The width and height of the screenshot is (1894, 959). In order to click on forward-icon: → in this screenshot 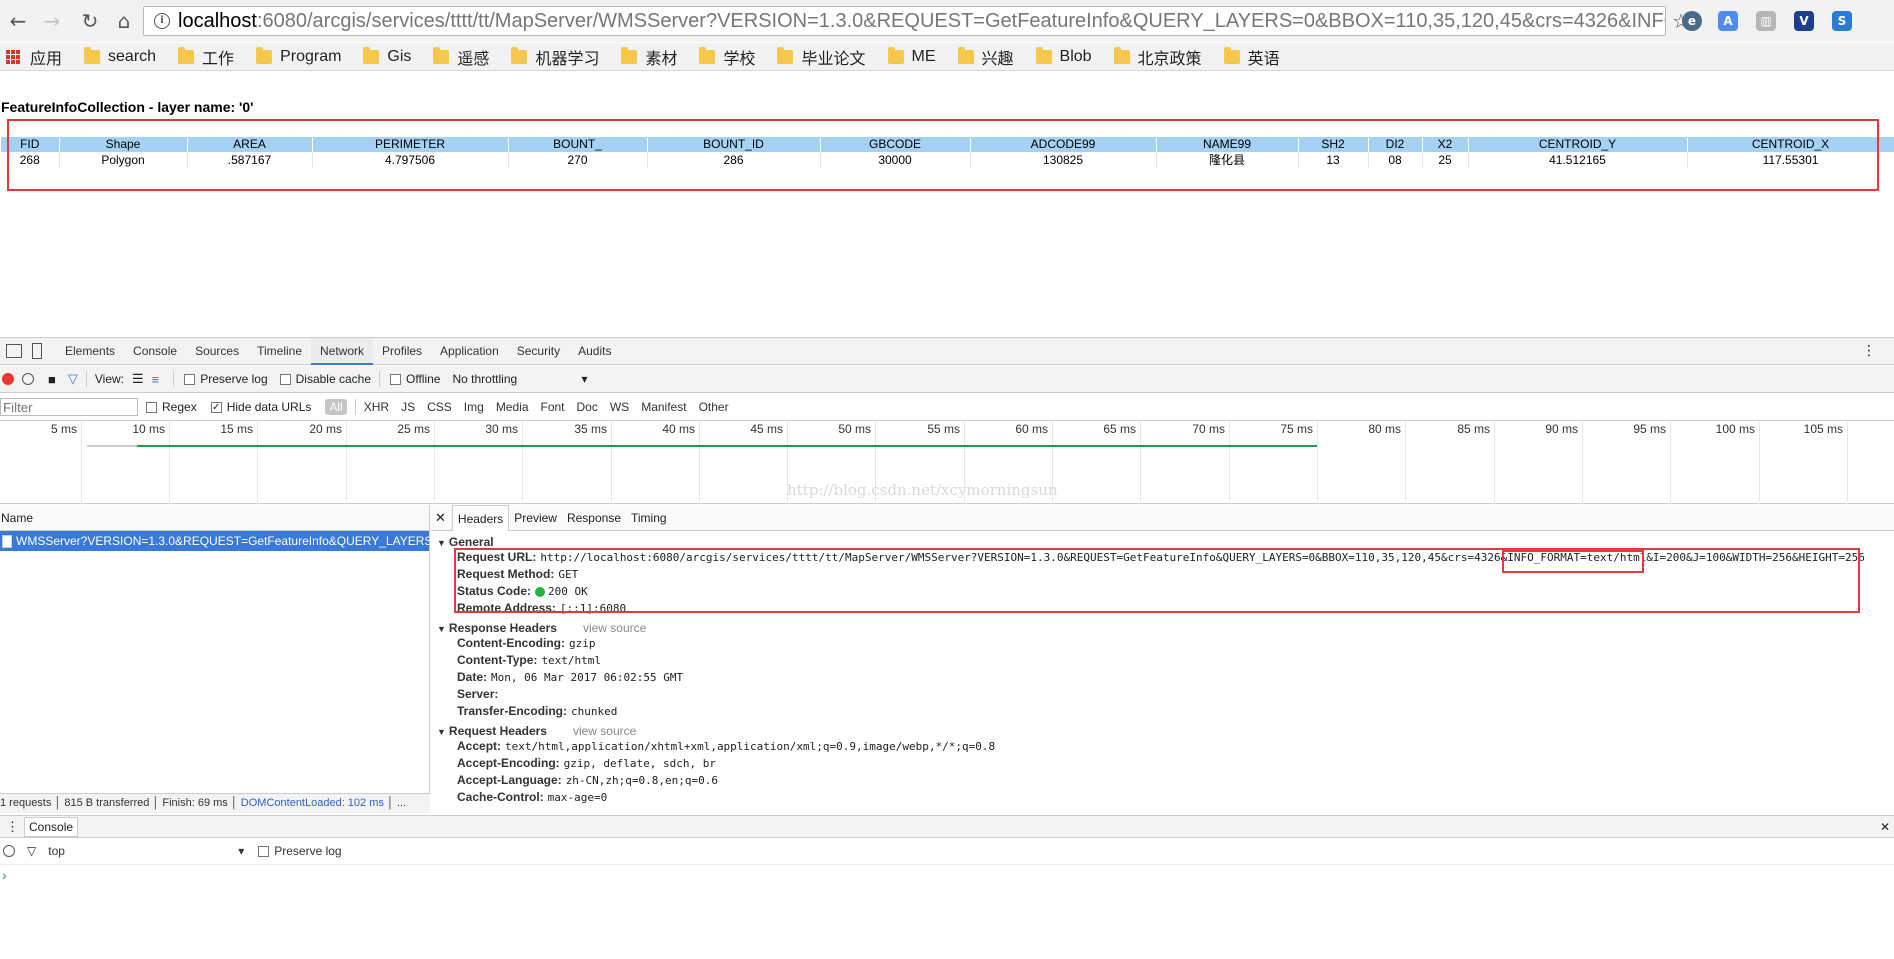, I will do `click(52, 21)`.